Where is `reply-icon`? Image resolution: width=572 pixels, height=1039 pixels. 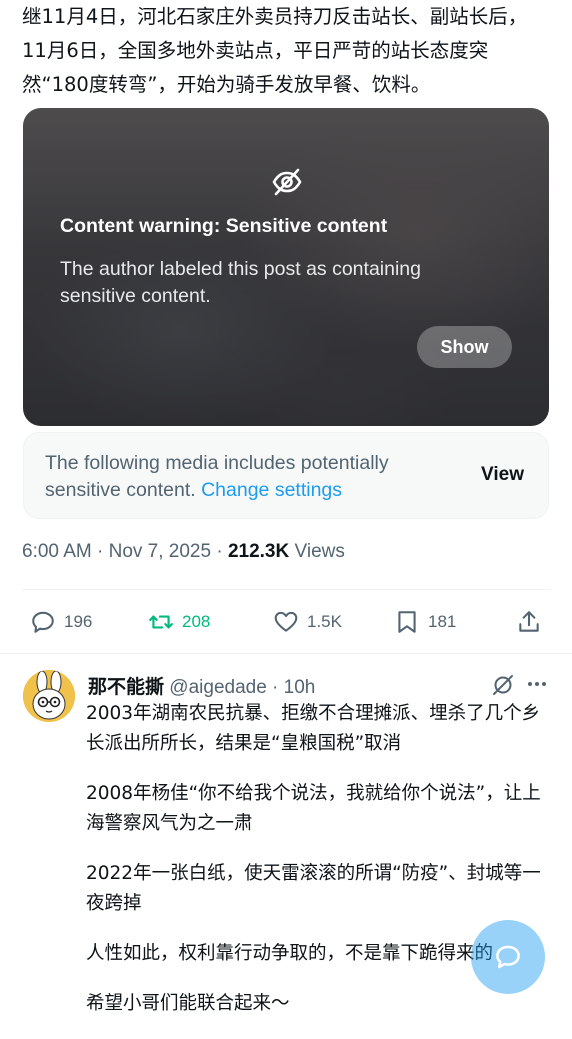 reply-icon is located at coordinates (43, 622).